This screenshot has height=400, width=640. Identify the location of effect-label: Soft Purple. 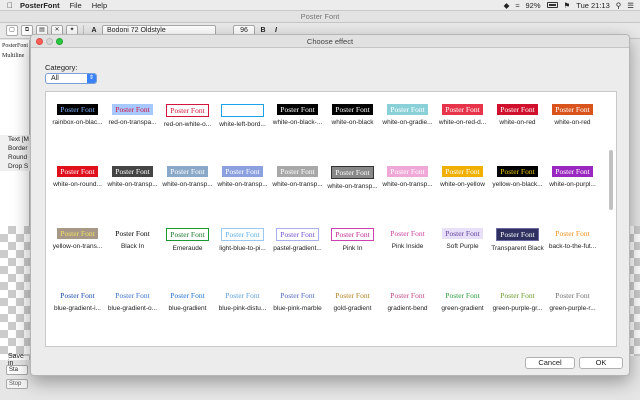
(462, 246).